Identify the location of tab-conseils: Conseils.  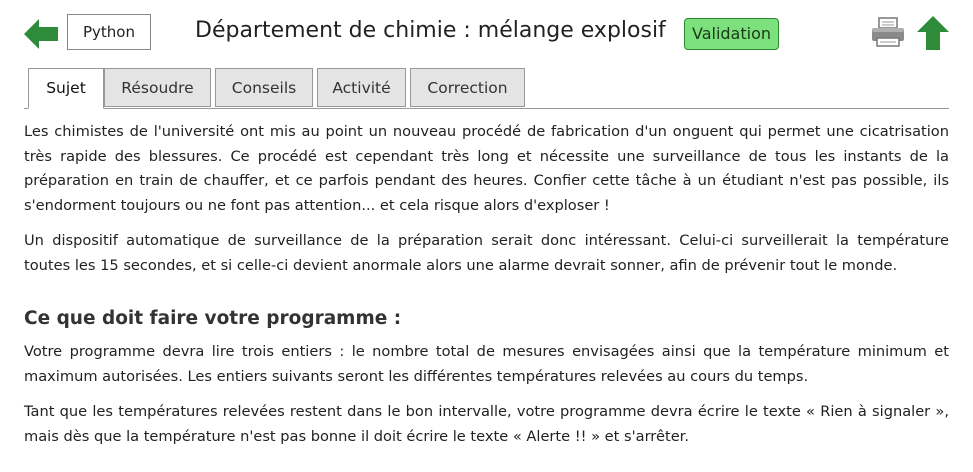
(264, 87).